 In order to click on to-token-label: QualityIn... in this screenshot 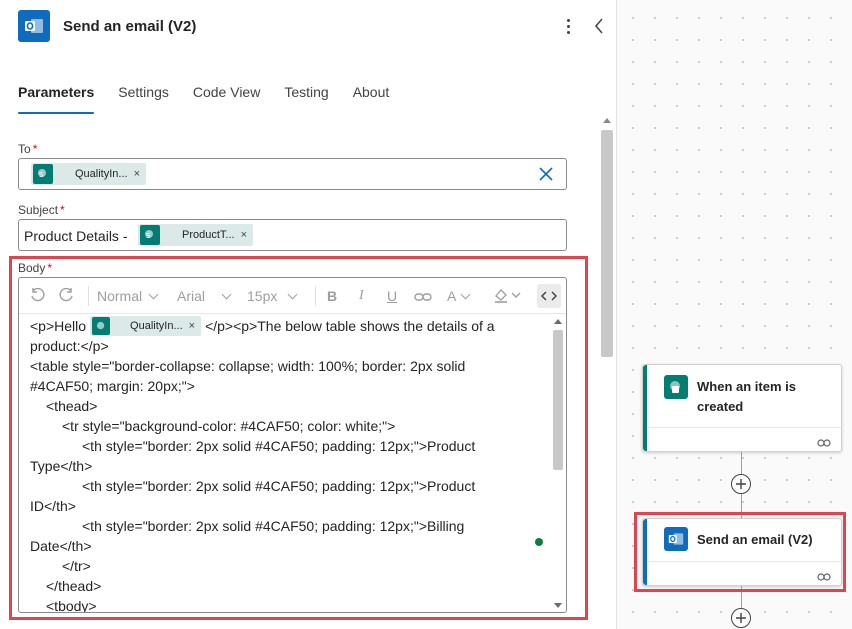, I will do `click(101, 174)`.